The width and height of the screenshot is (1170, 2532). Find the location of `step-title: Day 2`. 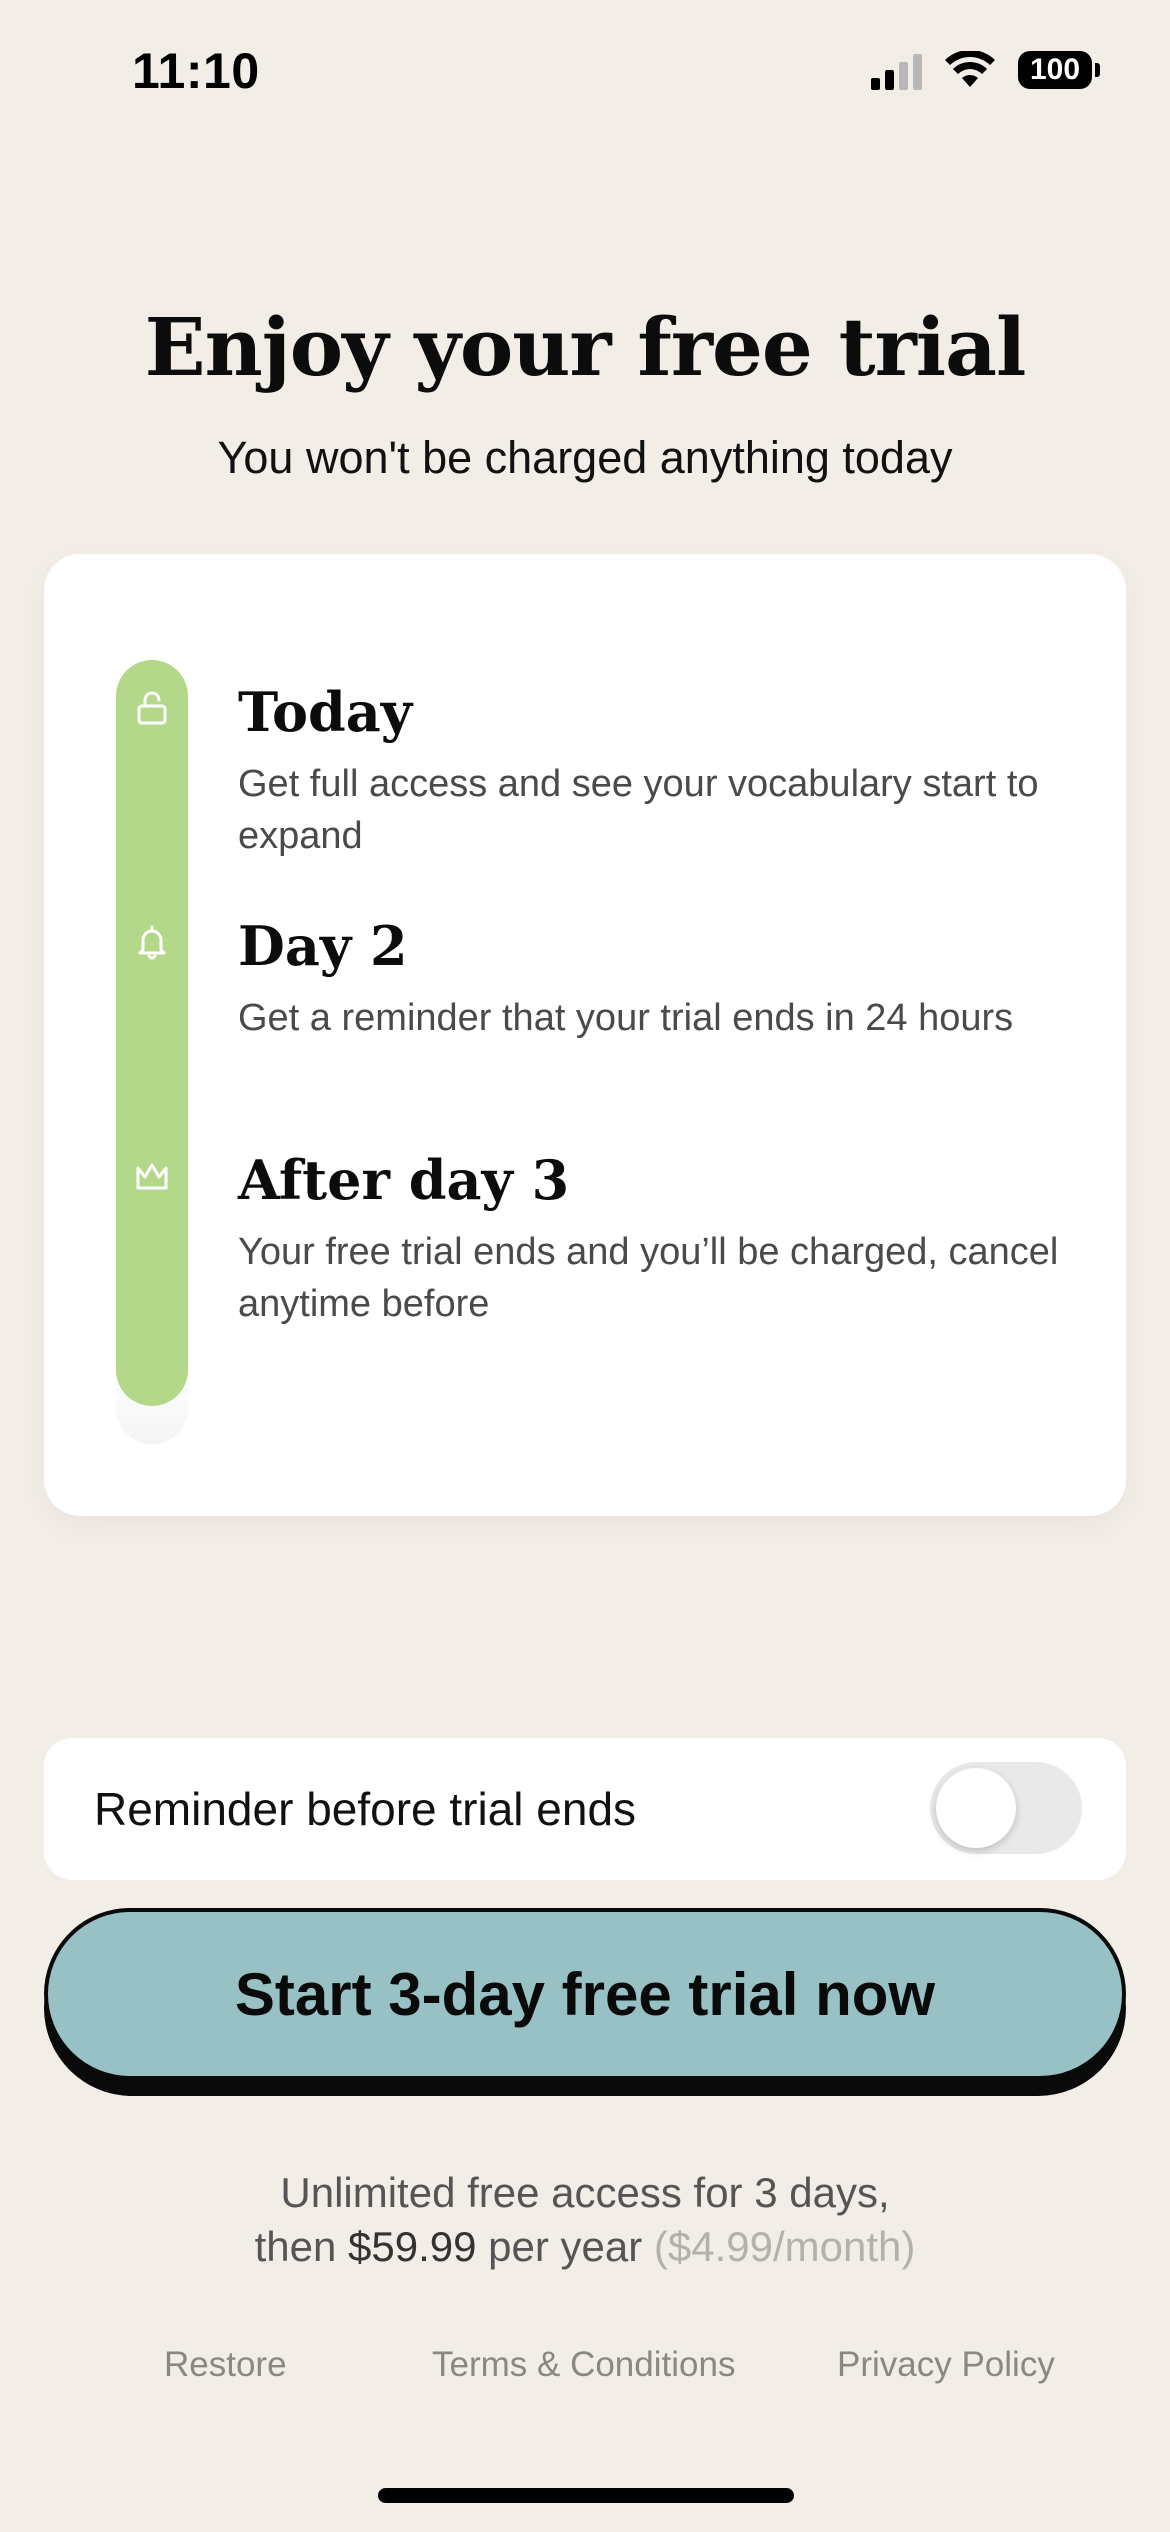

step-title: Day 2 is located at coordinates (323, 946).